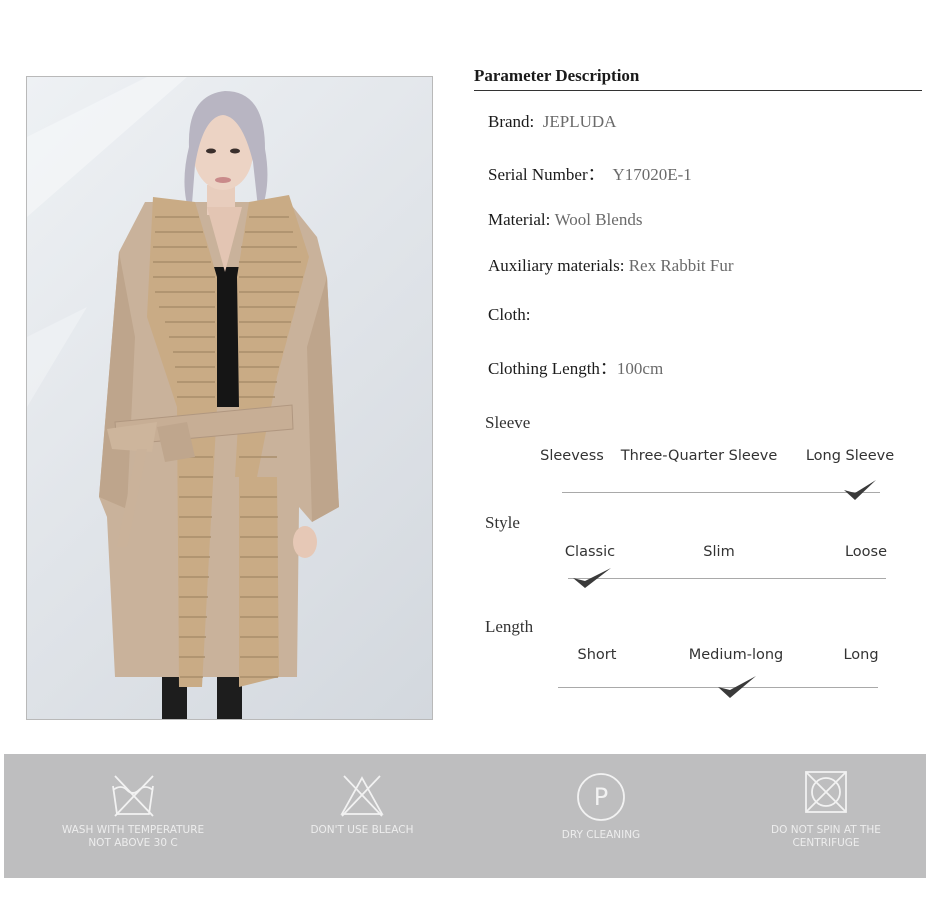 This screenshot has width=930, height=903. I want to click on spec-label: Serial Number：, so click(546, 174).